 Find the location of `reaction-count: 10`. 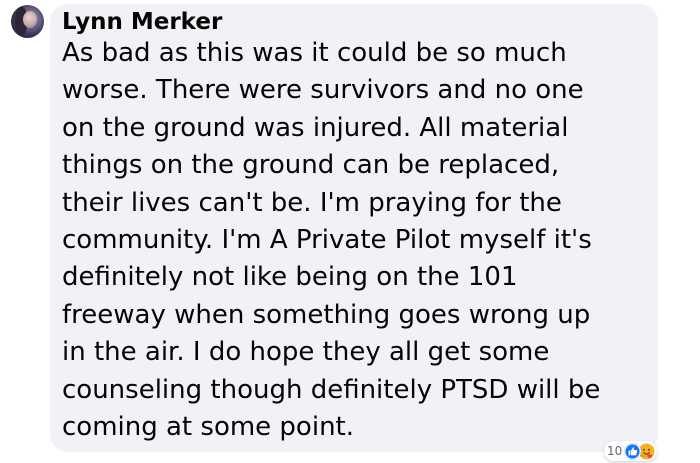

reaction-count: 10 is located at coordinates (615, 451).